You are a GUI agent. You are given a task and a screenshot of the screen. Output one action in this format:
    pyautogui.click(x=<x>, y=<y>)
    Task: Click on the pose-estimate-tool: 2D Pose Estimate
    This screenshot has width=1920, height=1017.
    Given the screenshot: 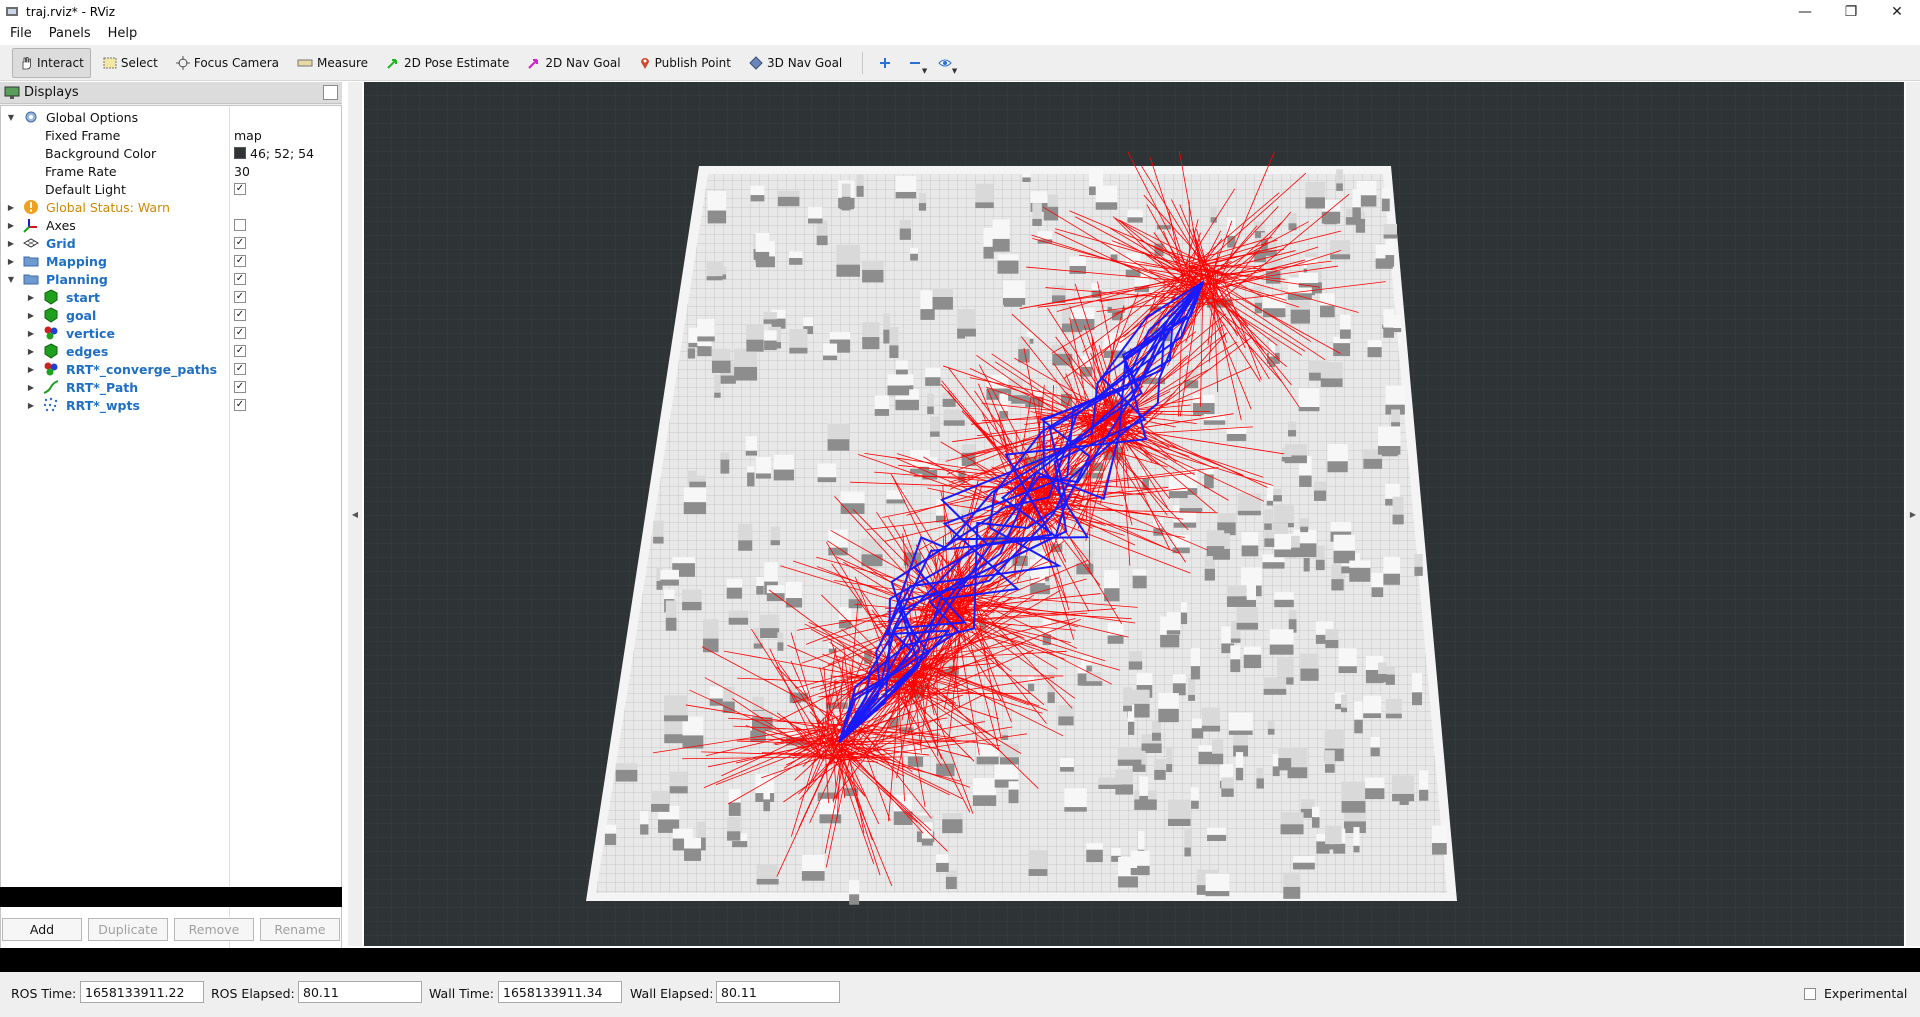 What is the action you would take?
    pyautogui.click(x=447, y=63)
    